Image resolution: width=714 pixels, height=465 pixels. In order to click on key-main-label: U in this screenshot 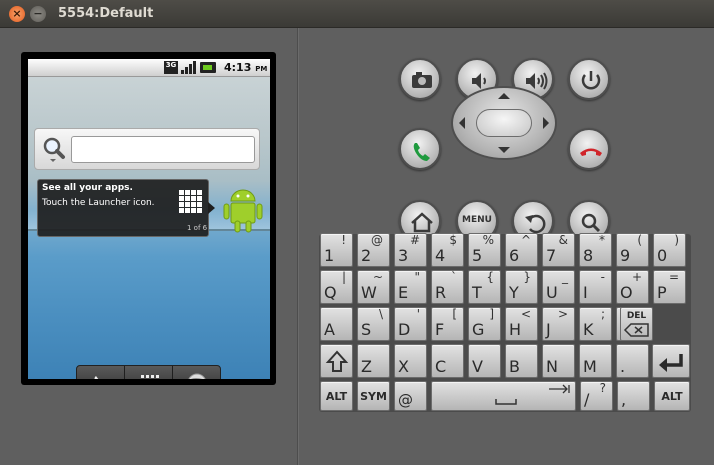, I will do `click(552, 292)`.